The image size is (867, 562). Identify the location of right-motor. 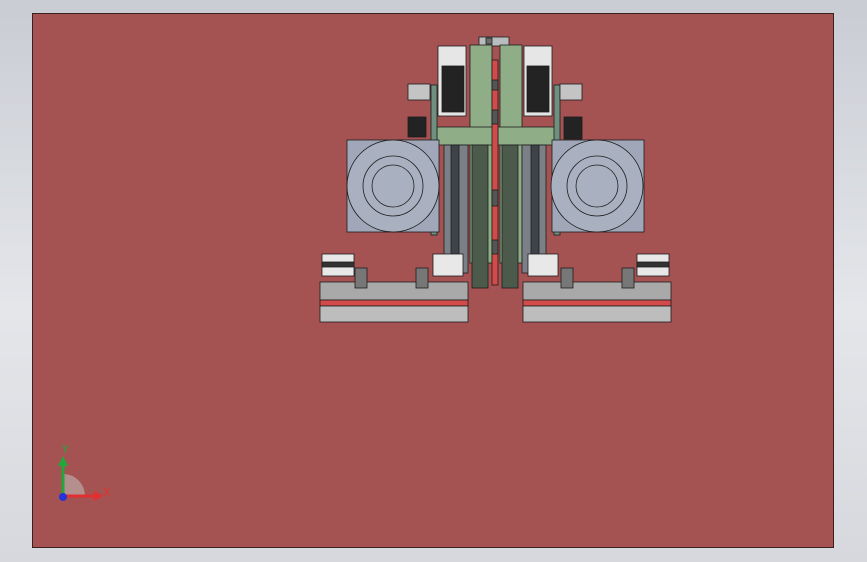
(538, 89).